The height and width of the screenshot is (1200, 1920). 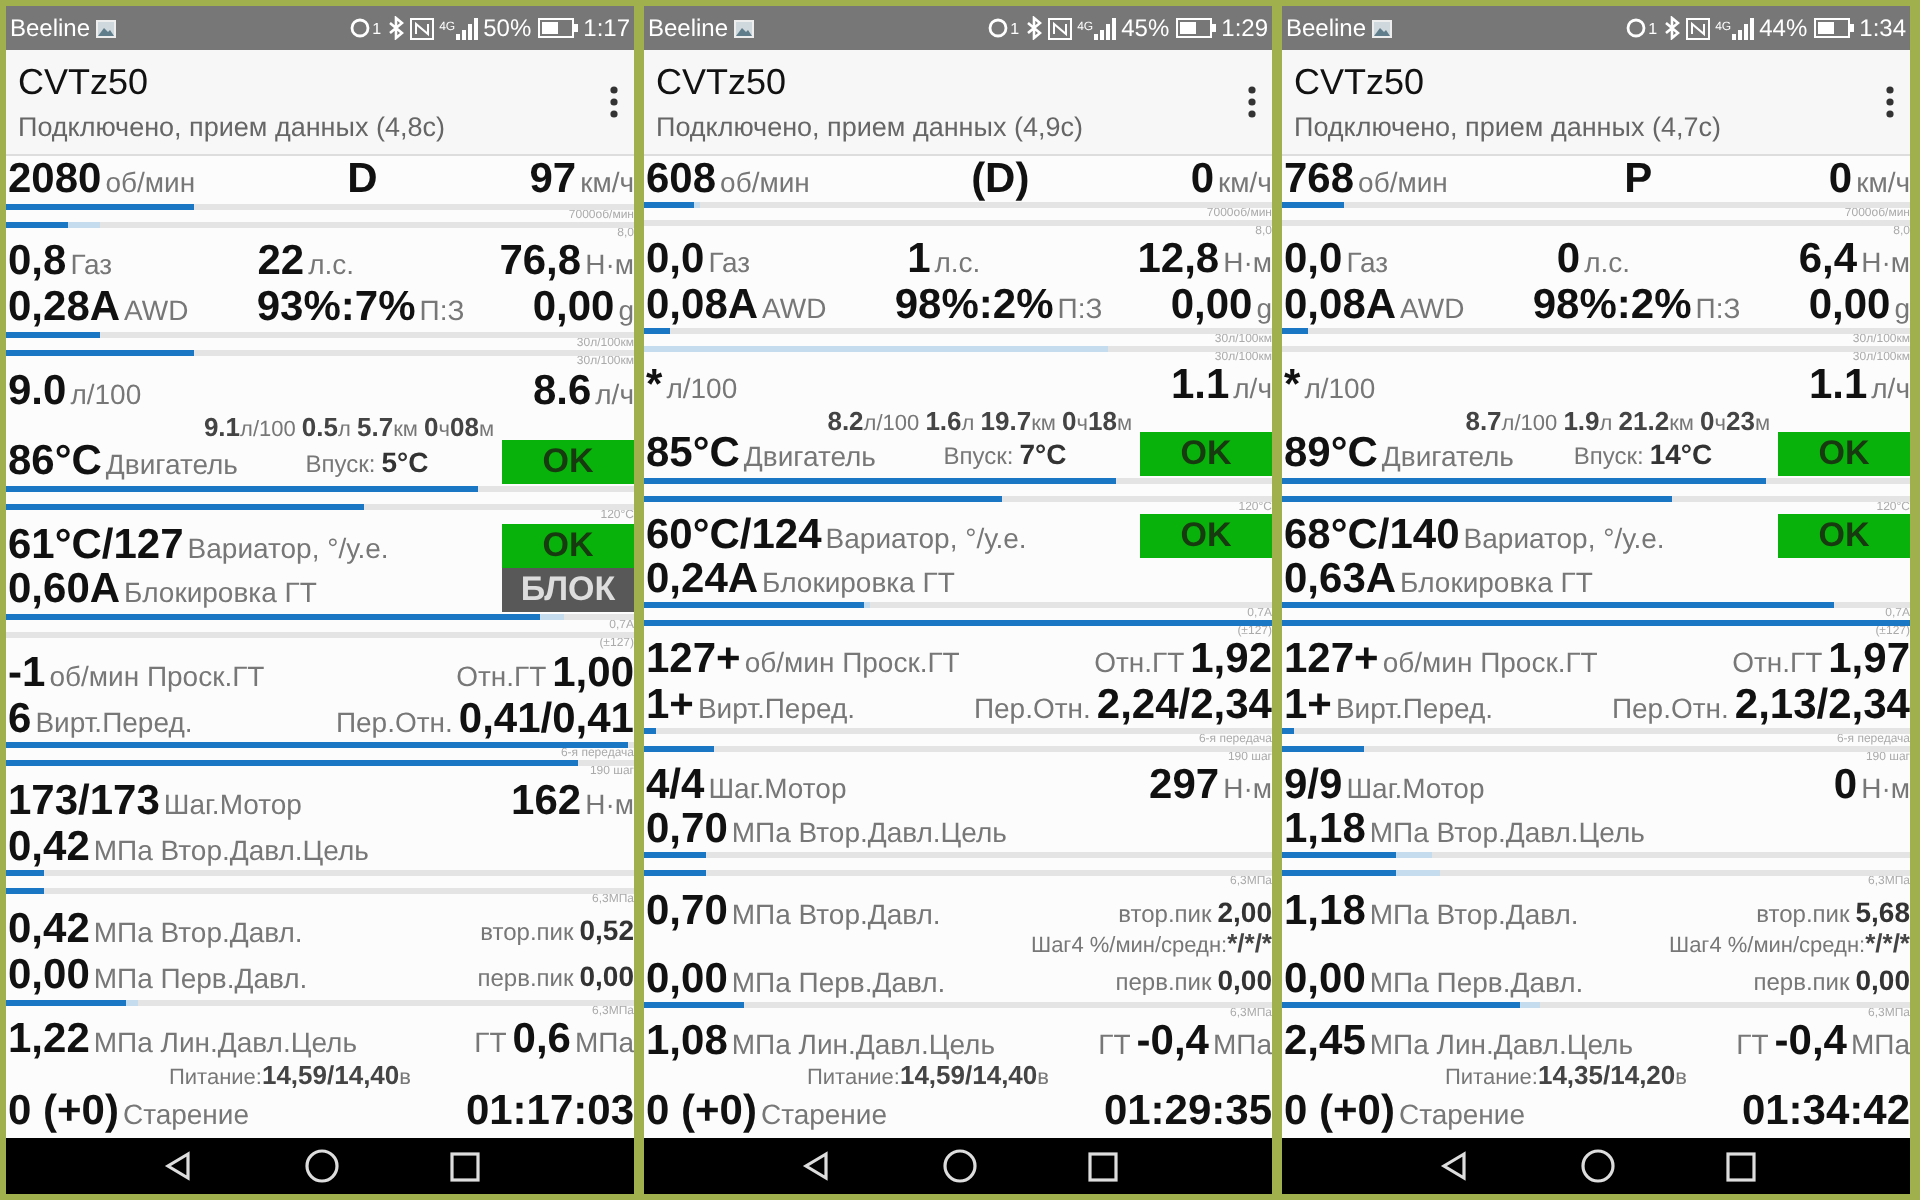 I want to click on reading-value: 608, so click(x=681, y=180).